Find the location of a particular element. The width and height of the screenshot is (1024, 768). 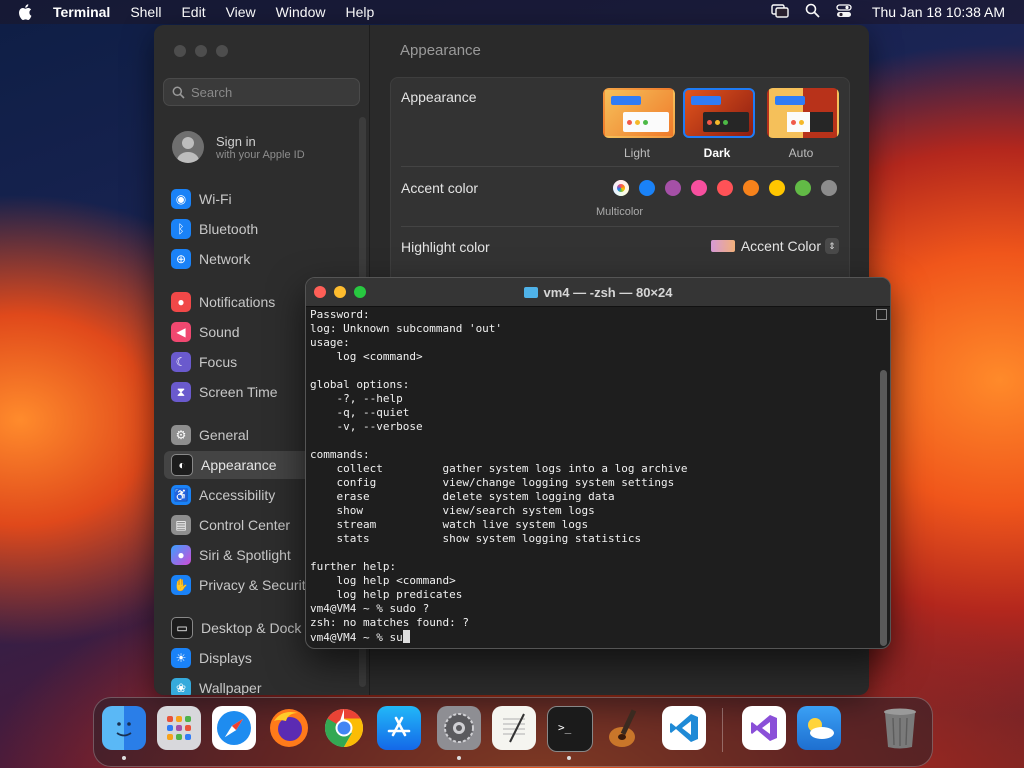

terminal-line: usage: is located at coordinates (330, 342).